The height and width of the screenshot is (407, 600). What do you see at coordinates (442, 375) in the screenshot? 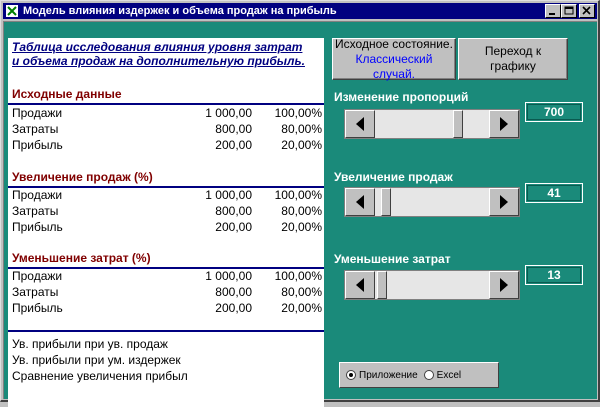
I see `radio-excel: Excel` at bounding box center [442, 375].